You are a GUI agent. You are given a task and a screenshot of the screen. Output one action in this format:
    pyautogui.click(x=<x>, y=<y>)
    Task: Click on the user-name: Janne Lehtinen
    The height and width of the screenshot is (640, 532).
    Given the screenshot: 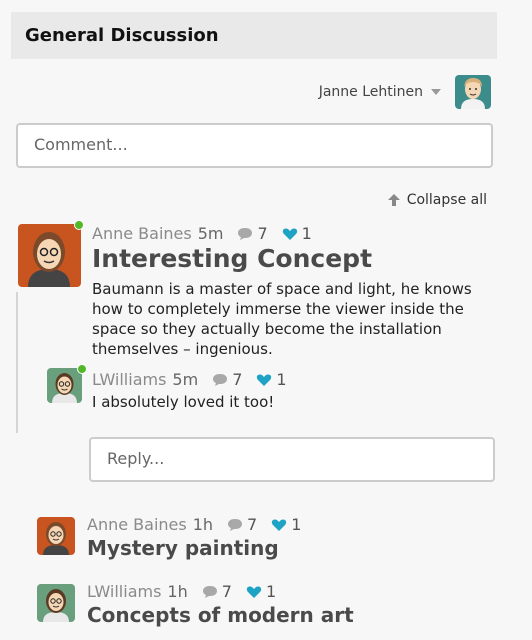 What is the action you would take?
    pyautogui.click(x=371, y=92)
    